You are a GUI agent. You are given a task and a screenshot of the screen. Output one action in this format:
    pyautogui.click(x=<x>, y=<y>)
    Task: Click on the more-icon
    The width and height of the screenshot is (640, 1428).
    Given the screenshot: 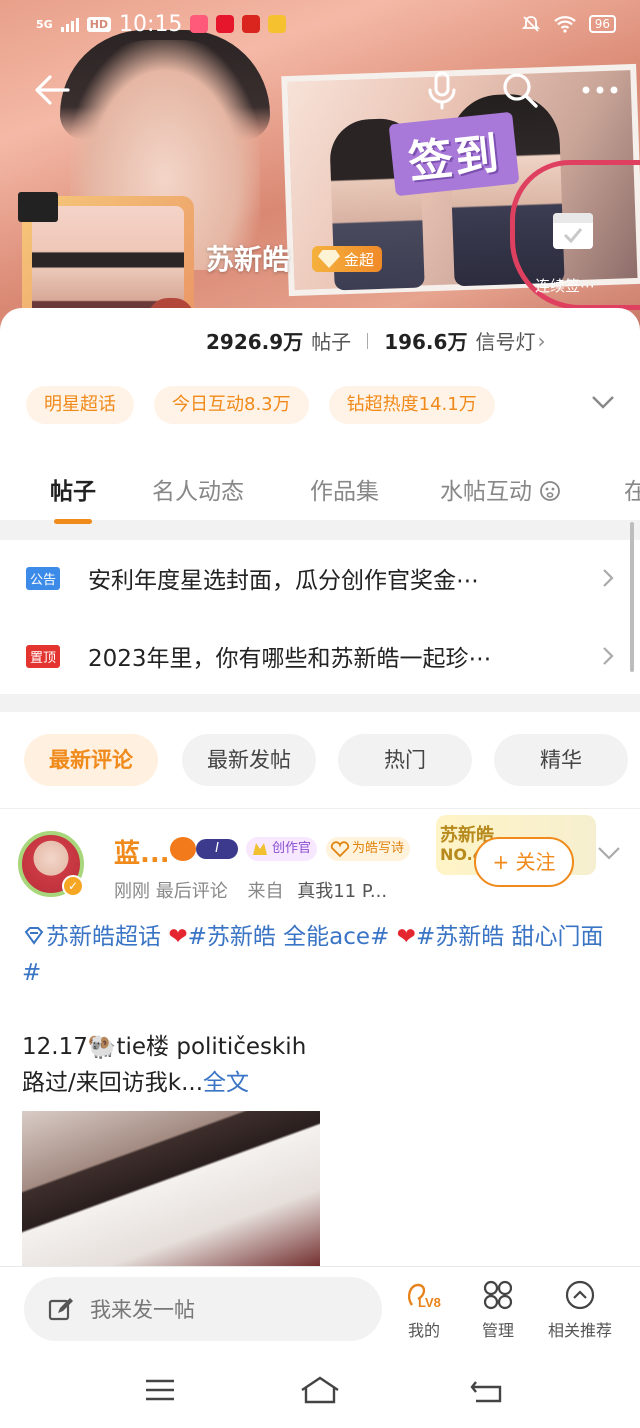 What is the action you would take?
    pyautogui.click(x=600, y=90)
    